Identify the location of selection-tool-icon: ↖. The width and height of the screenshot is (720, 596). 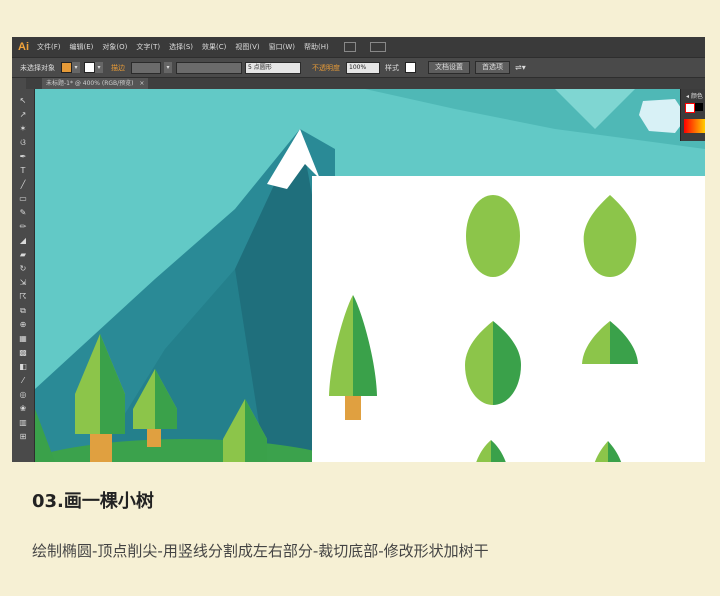
(23, 100).